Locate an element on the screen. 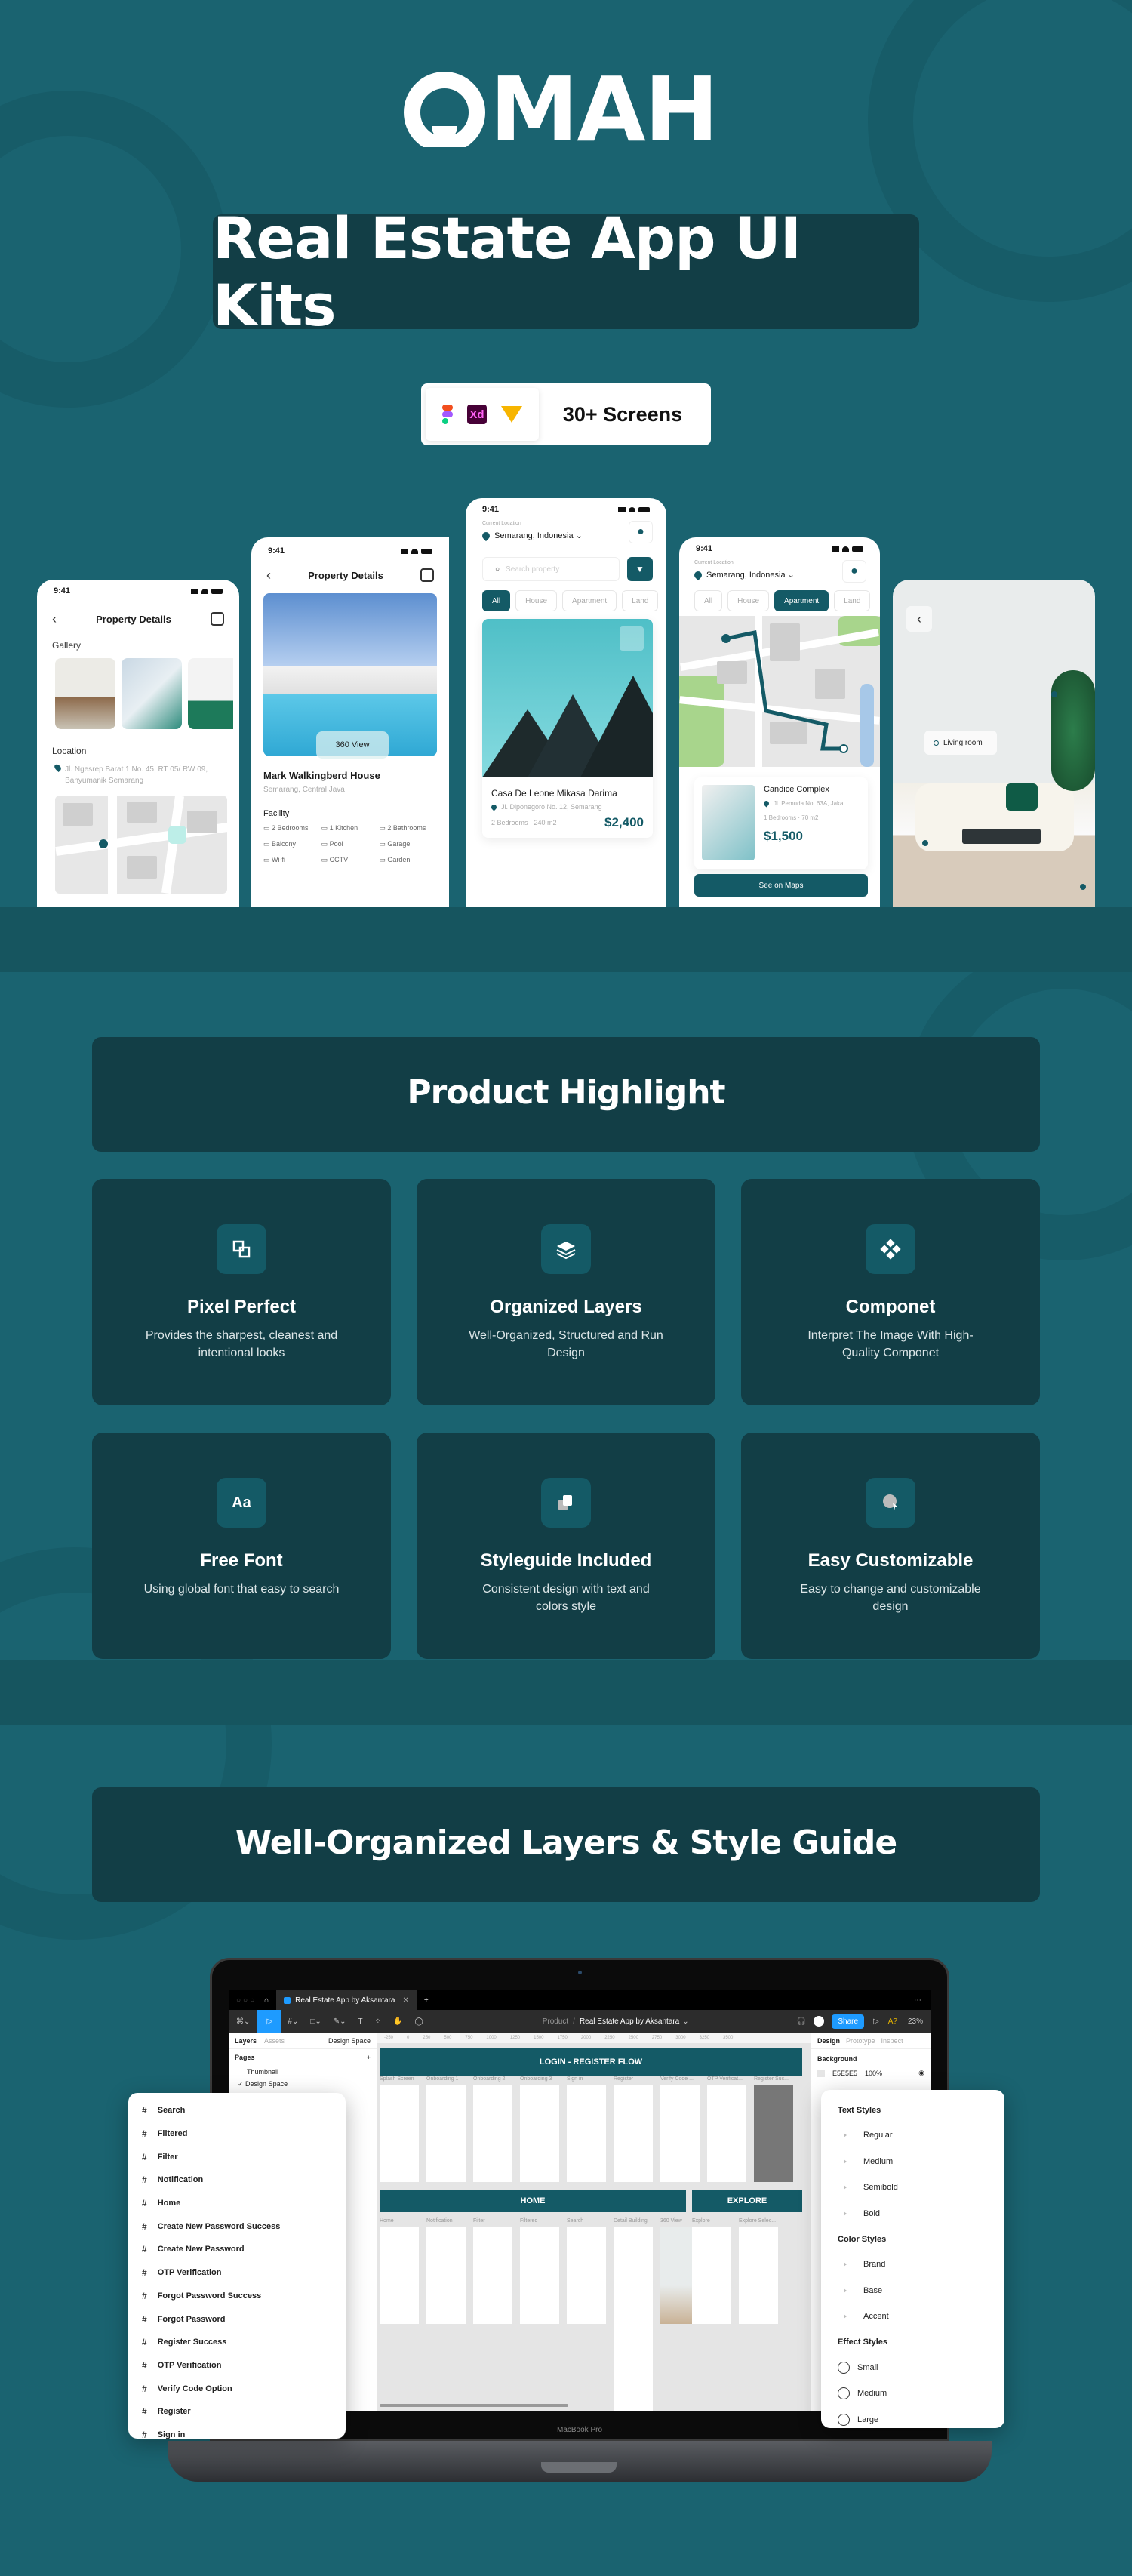 Image resolution: width=1132 pixels, height=2576 pixels. pen-tool-icon: ✎⌄ is located at coordinates (340, 2021).